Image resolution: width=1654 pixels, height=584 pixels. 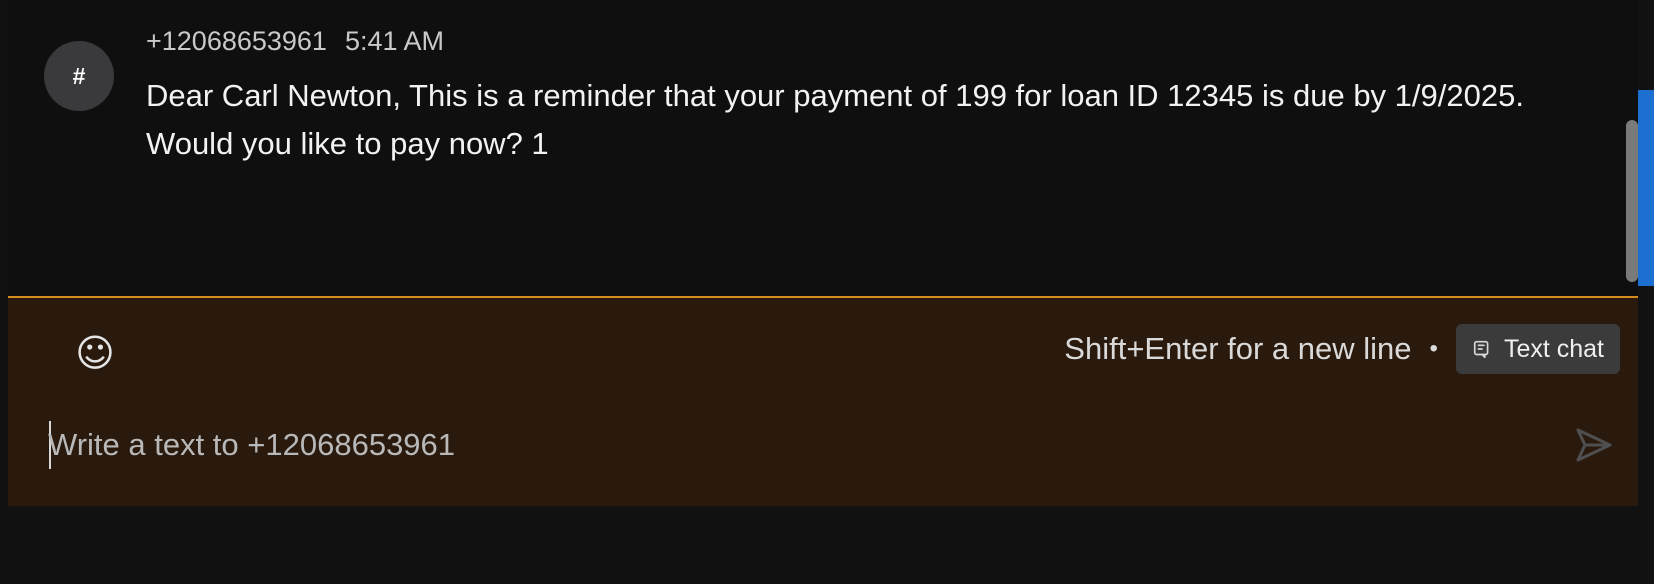 I want to click on new-line-hint: Shift+Enter for a new line, so click(x=1238, y=348).